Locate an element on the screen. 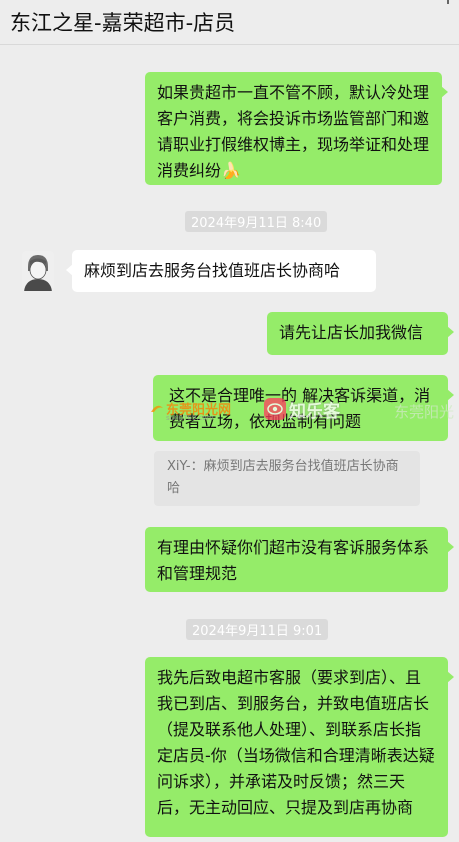  timestamp: 2024年9月11日 9:01 is located at coordinates (257, 629).